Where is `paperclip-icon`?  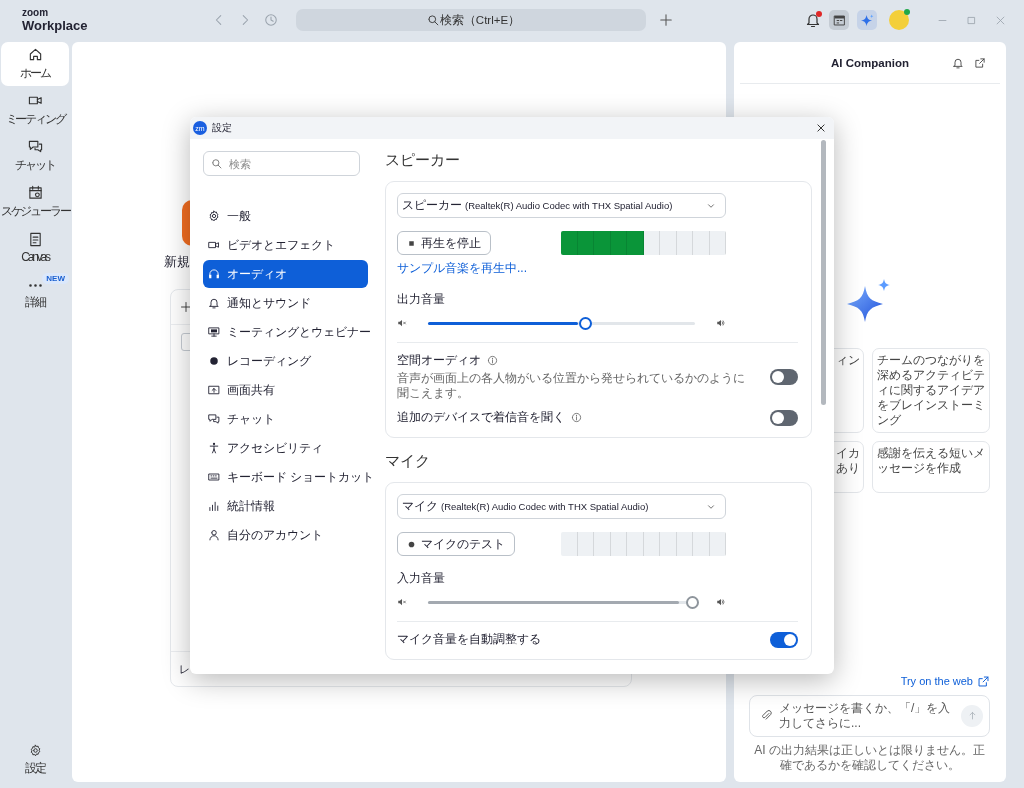 paperclip-icon is located at coordinates (766, 716).